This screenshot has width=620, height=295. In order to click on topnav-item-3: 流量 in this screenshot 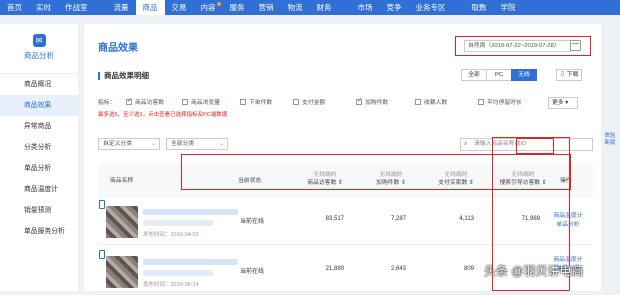, I will do `click(121, 7)`.